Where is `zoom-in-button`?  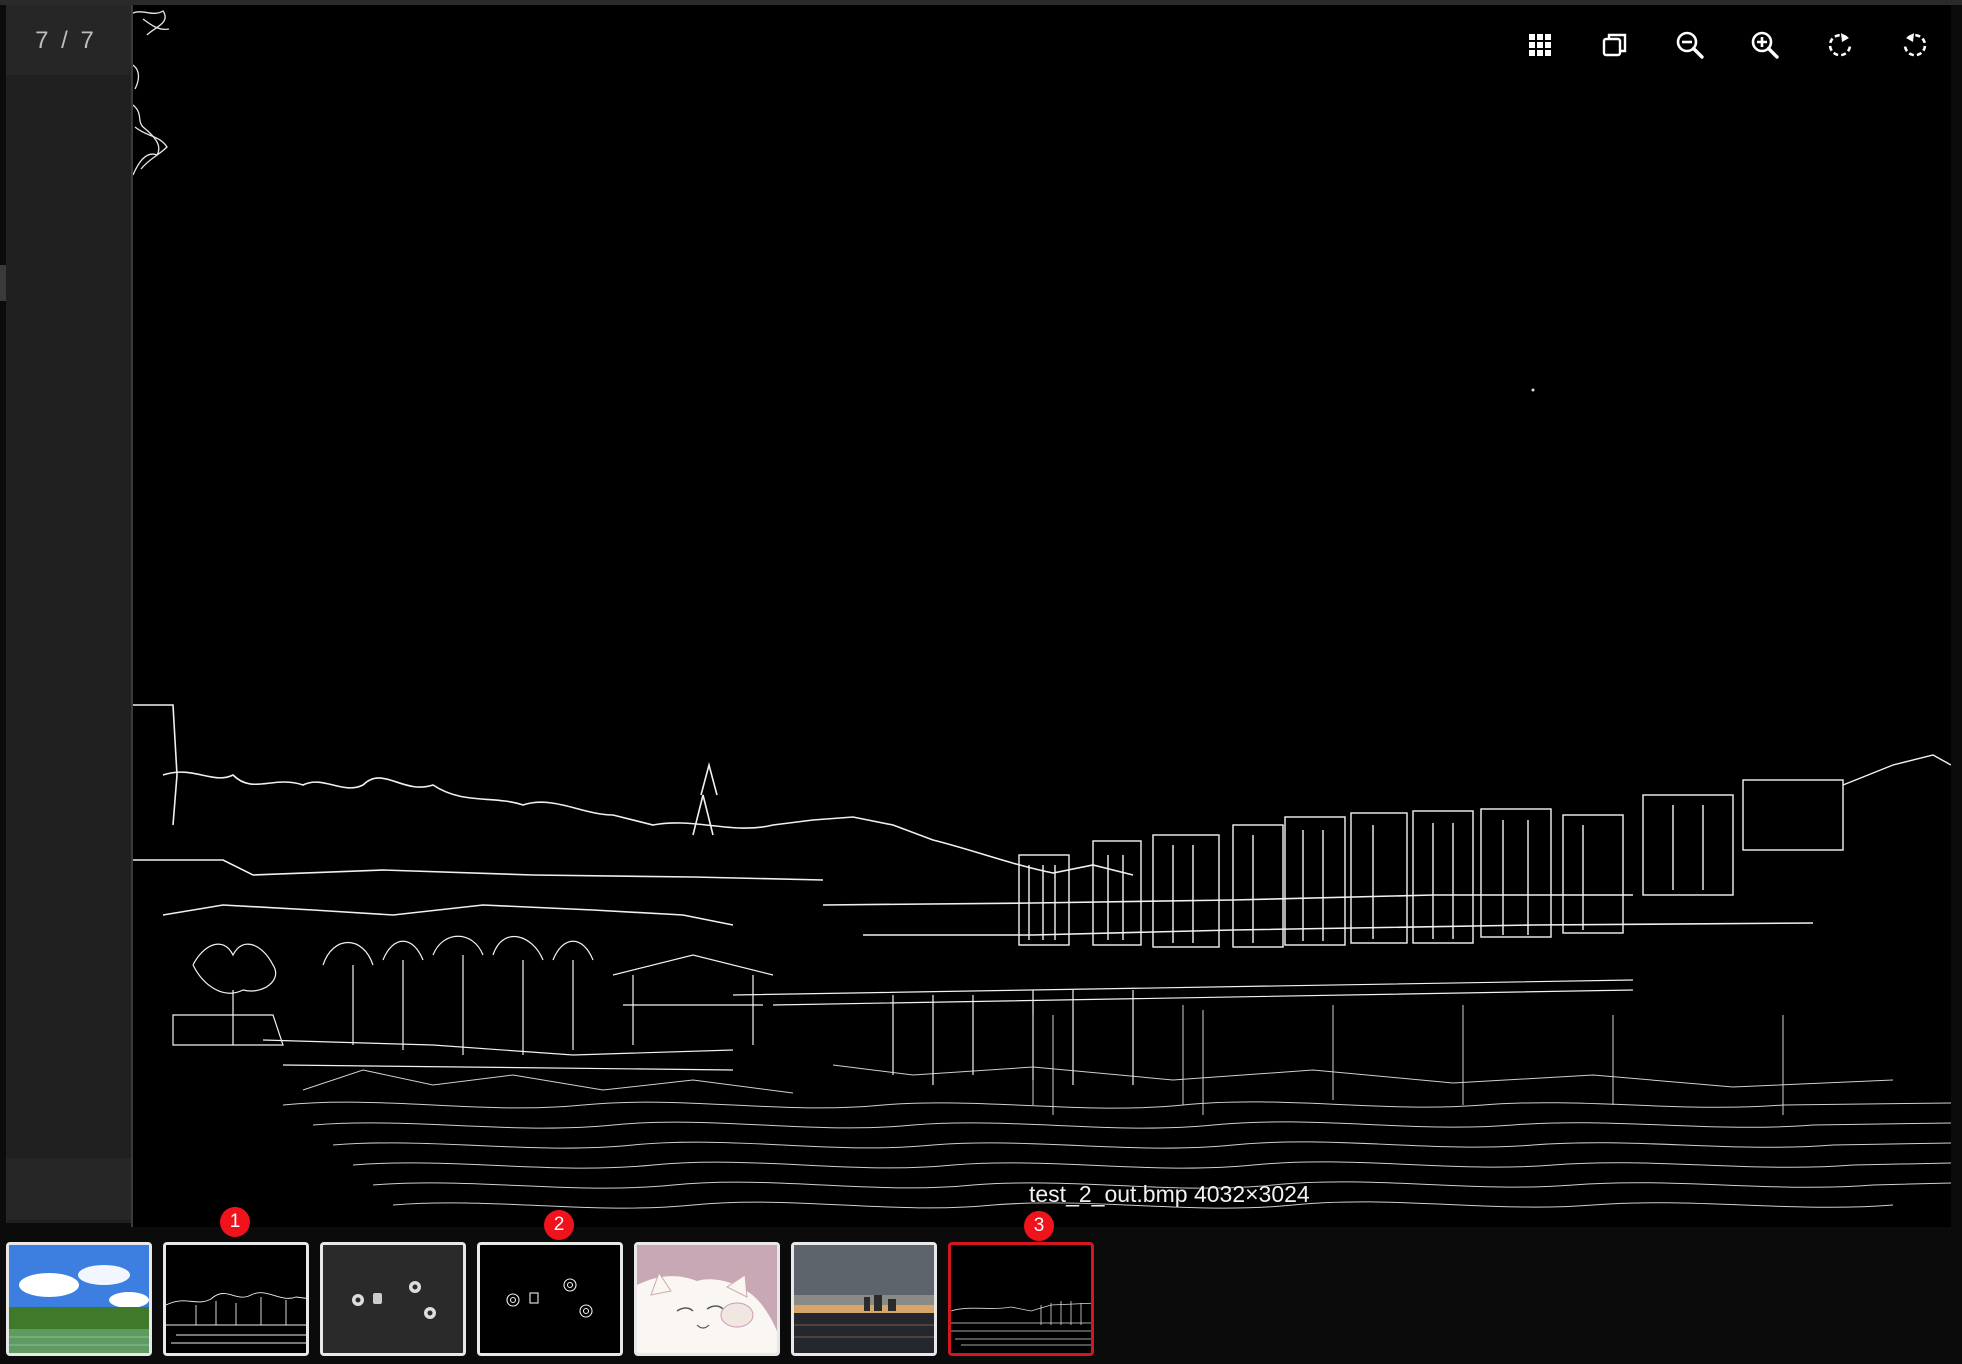
zoom-in-button is located at coordinates (1765, 45).